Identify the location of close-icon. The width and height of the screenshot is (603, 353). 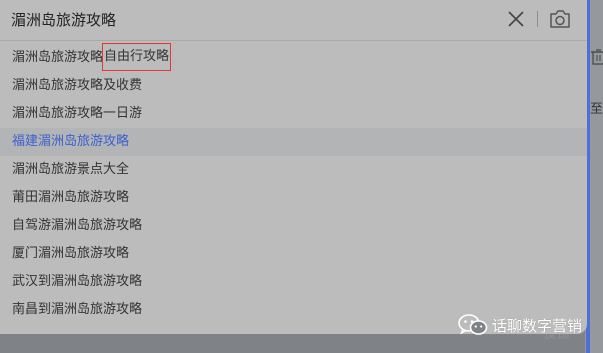
(516, 19).